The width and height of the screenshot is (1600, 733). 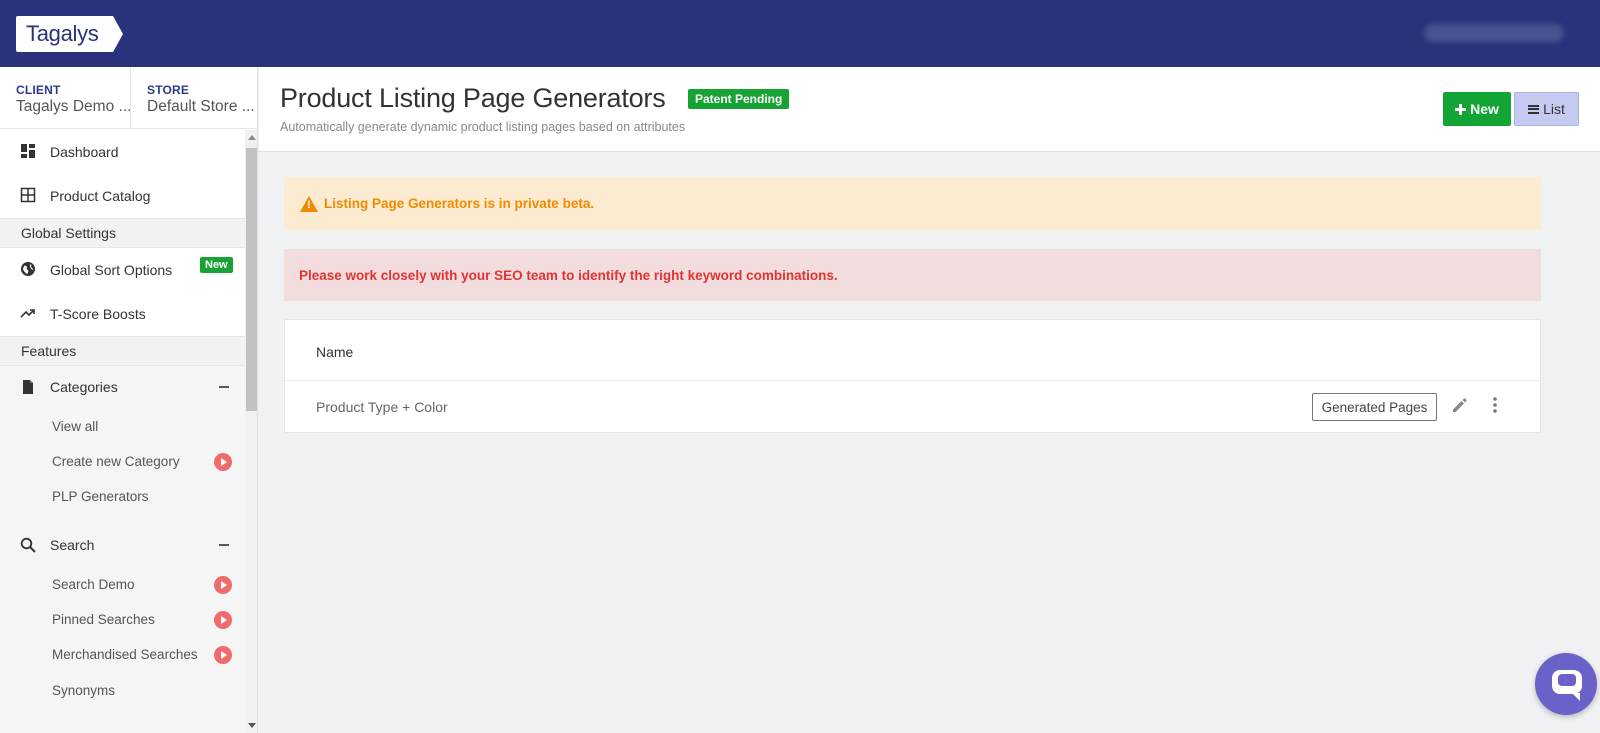 I want to click on new-button: New, so click(x=1477, y=109).